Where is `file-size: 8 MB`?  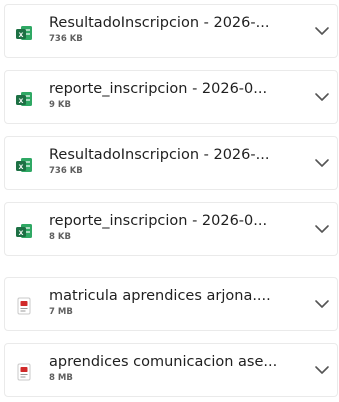
file-size: 8 MB is located at coordinates (61, 378).